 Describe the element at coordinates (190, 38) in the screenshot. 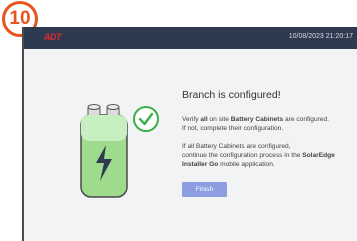

I see `top-bar: ADT 10/08/2023 21:20:17` at that location.